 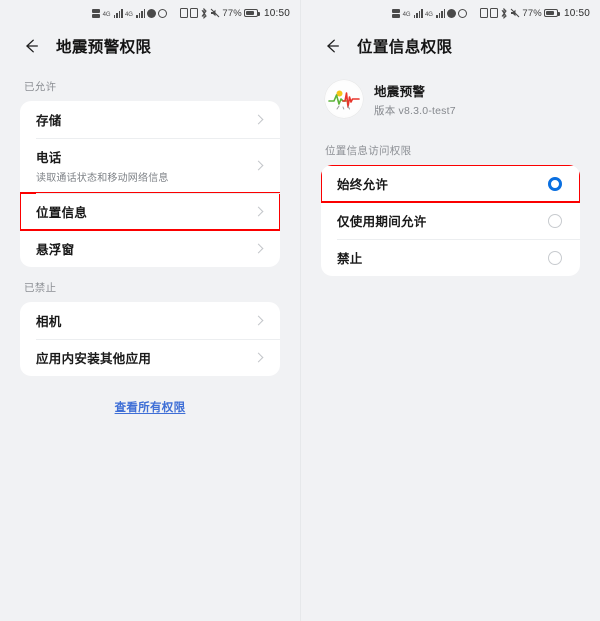 I want to click on view-all-permissions-link: 查看所有权限, so click(x=150, y=408).